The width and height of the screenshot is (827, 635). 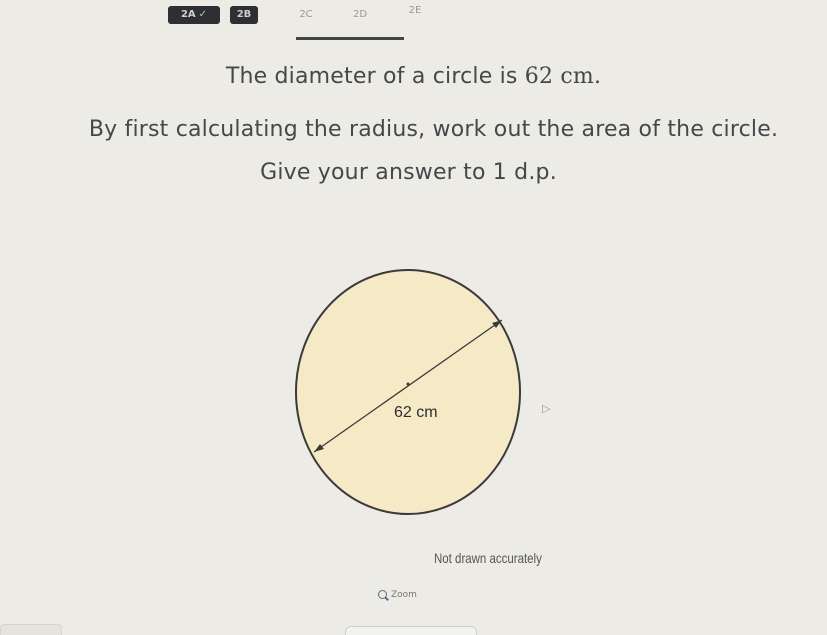 I want to click on tab-2b: 2B, so click(x=244, y=15).